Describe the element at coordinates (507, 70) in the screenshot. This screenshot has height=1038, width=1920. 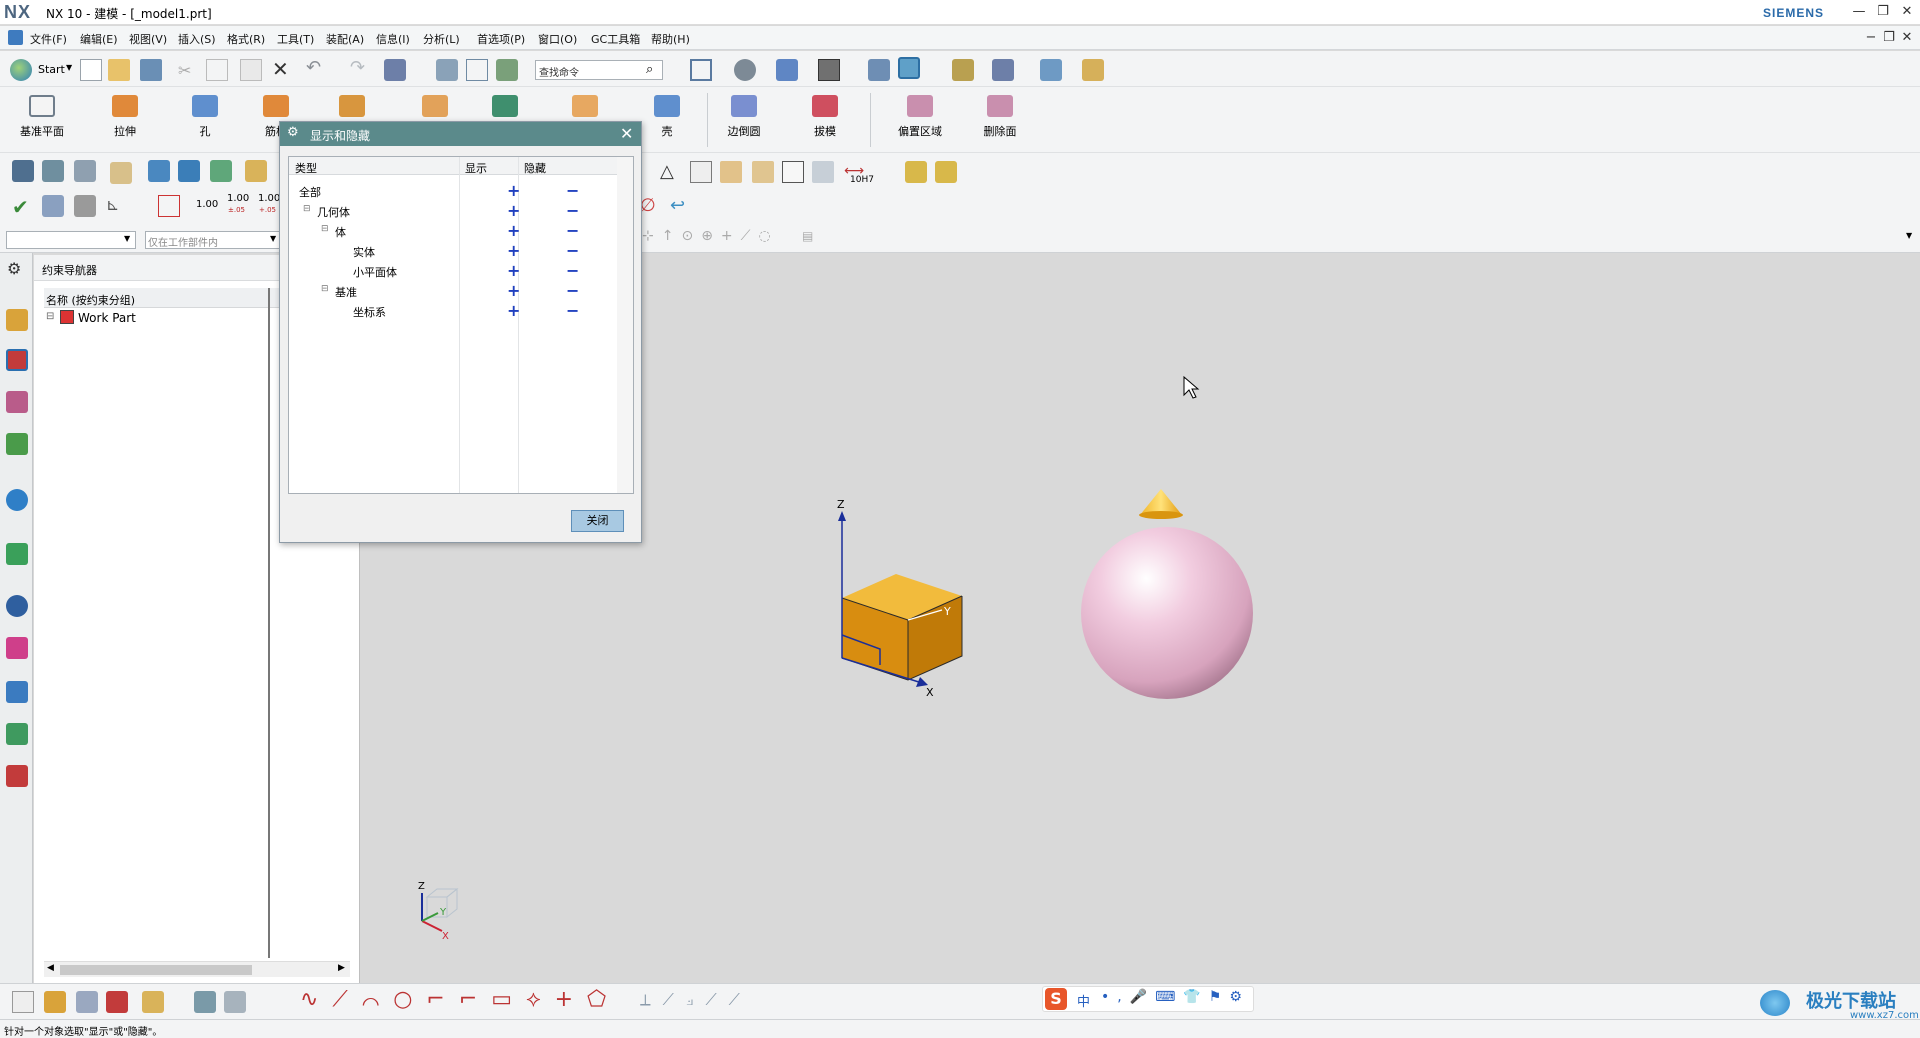
I see `layer-icon` at that location.